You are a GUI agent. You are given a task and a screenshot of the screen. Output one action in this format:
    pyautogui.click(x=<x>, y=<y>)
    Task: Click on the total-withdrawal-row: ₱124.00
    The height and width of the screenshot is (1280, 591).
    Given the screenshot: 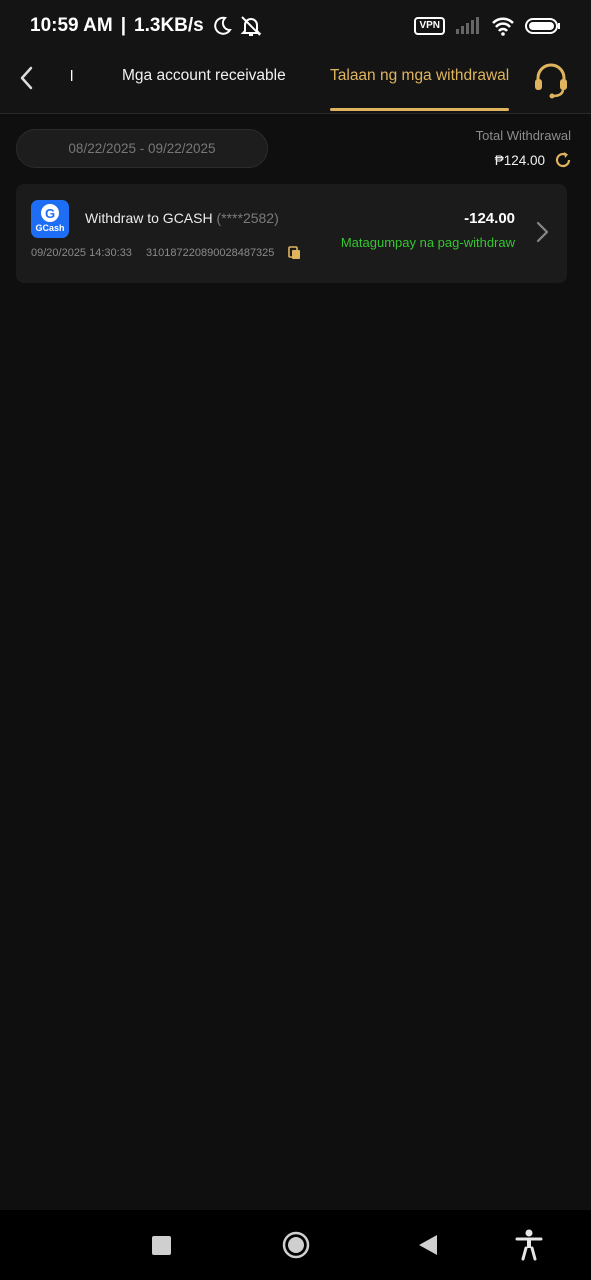 What is the action you would take?
    pyautogui.click(x=534, y=160)
    